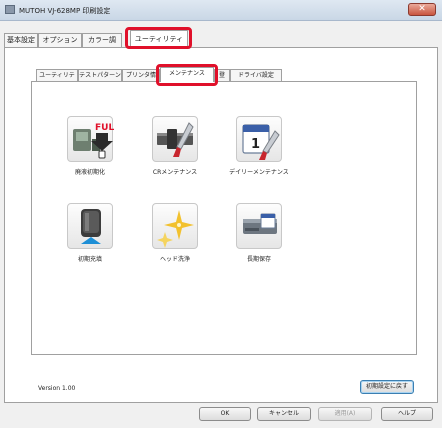  I want to click on subtab-register: 登, so click(222, 75).